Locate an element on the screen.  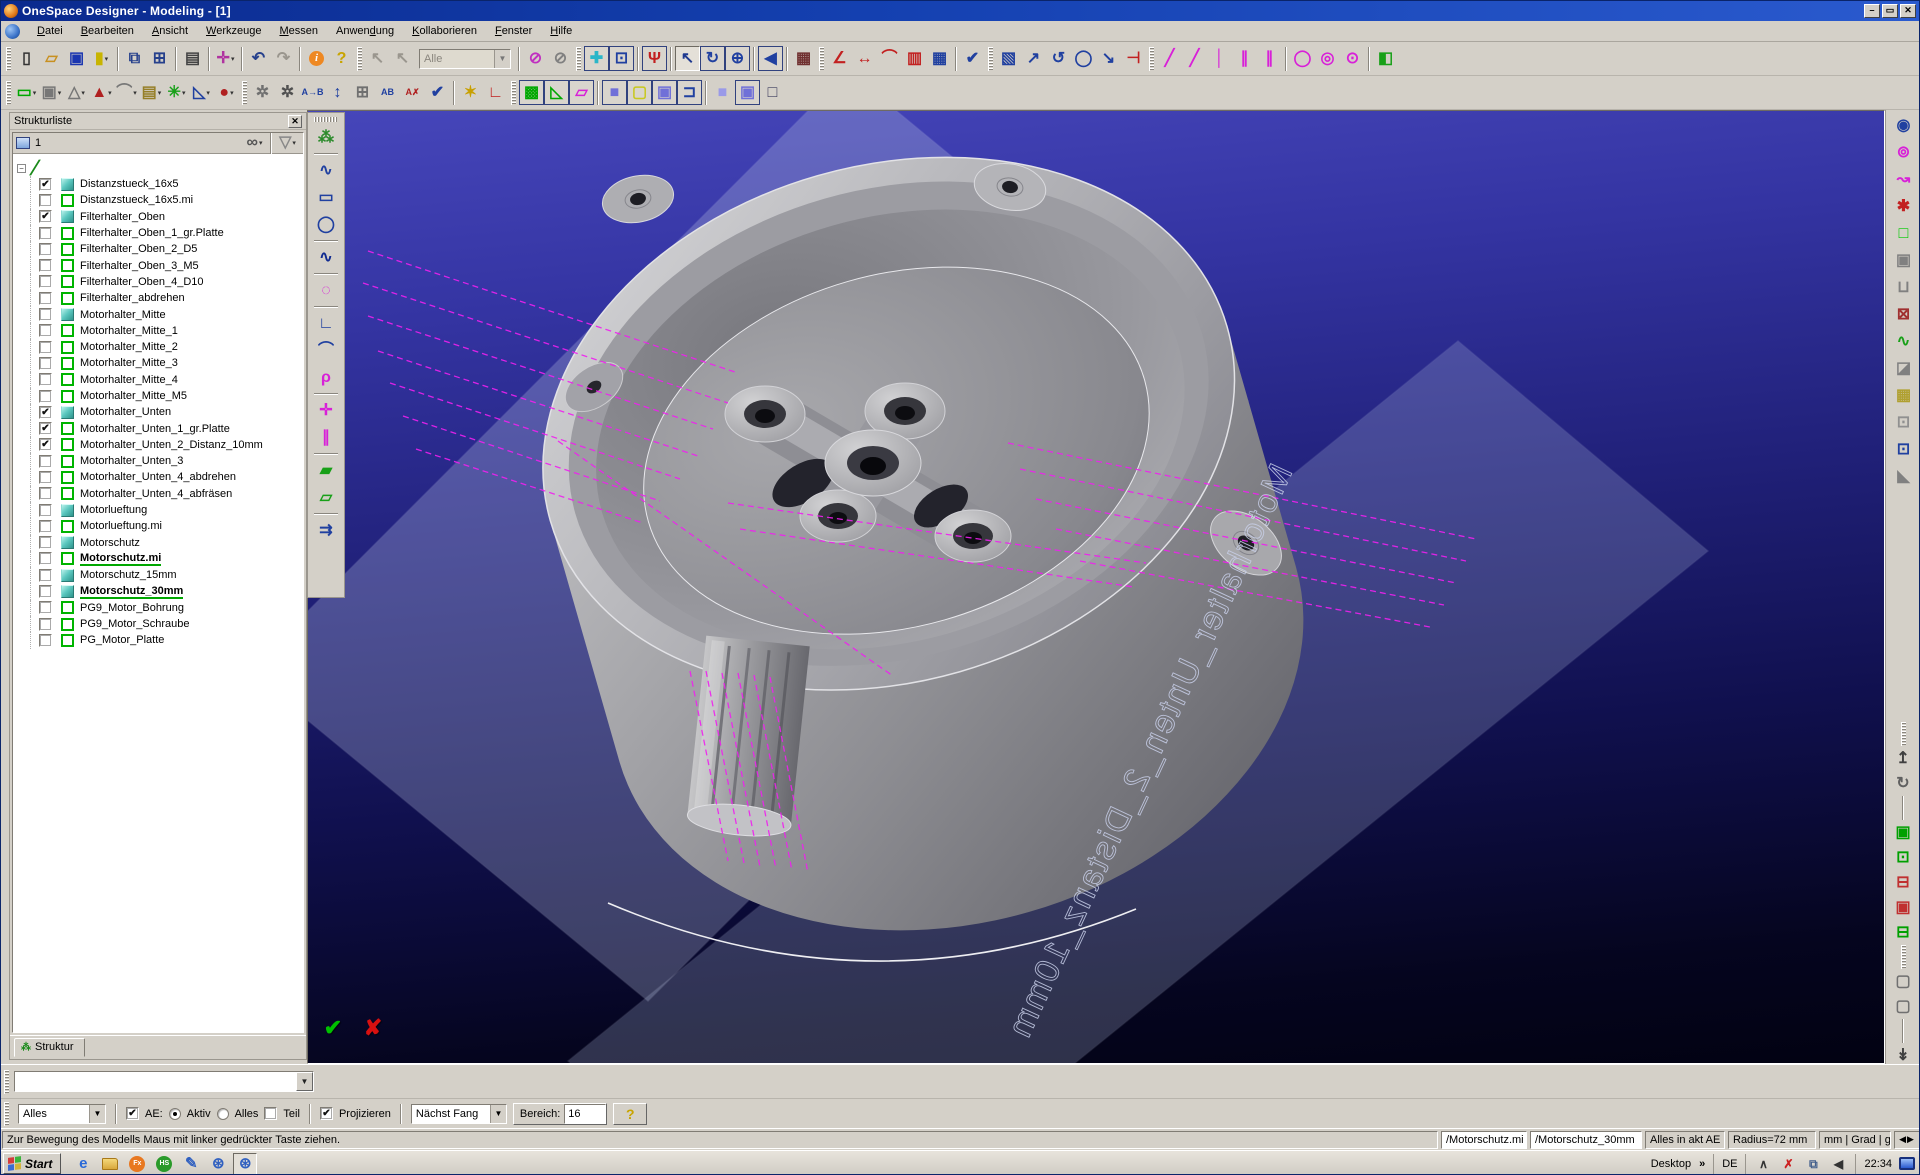
context-help-button: ? is located at coordinates (630, 1113).